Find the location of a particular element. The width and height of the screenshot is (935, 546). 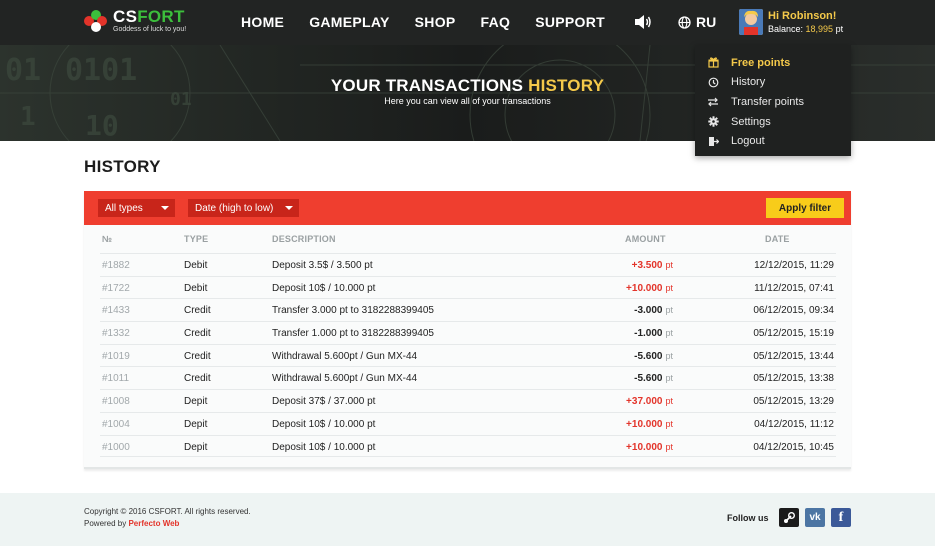

nav-faq: FAQ is located at coordinates (496, 22).